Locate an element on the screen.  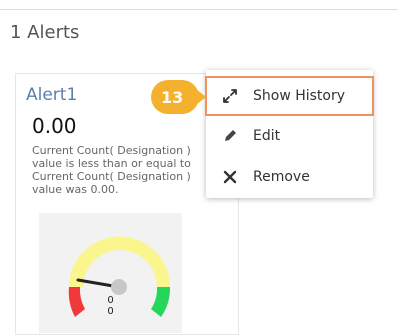
show-history-menu-item: Show History is located at coordinates (289, 96).